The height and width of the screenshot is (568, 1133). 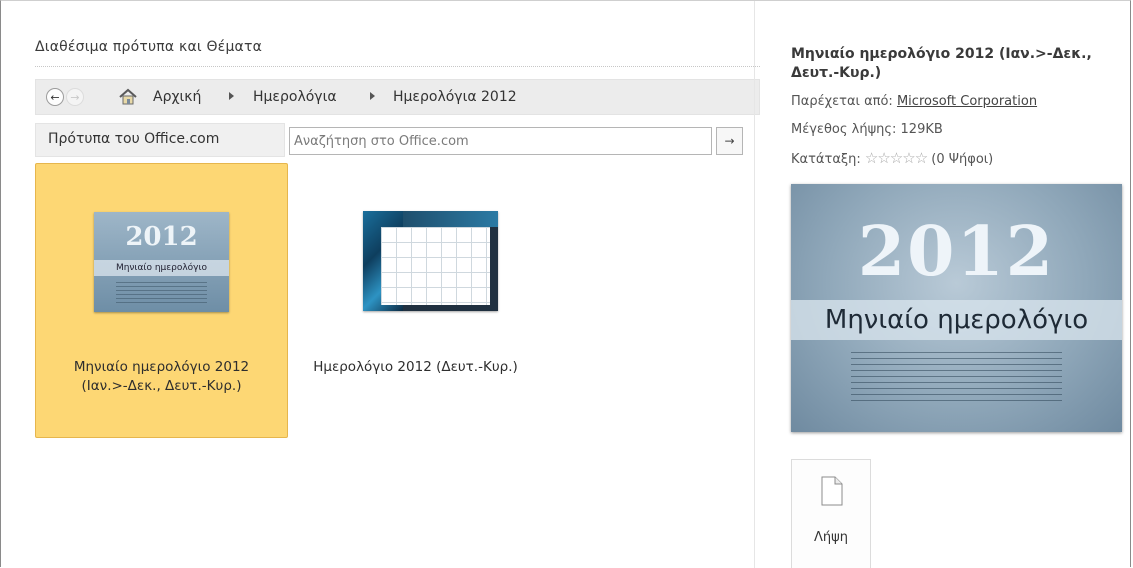 What do you see at coordinates (896, 158) in the screenshot?
I see `star-icon: ☆☆☆☆☆` at bounding box center [896, 158].